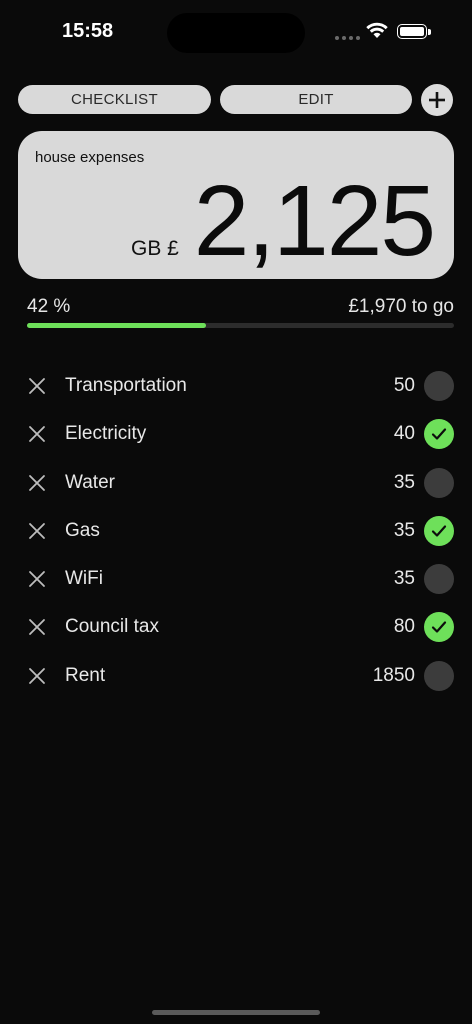 This screenshot has width=472, height=1024. What do you see at coordinates (236, 627) in the screenshot?
I see `expense-row: Council tax 80` at bounding box center [236, 627].